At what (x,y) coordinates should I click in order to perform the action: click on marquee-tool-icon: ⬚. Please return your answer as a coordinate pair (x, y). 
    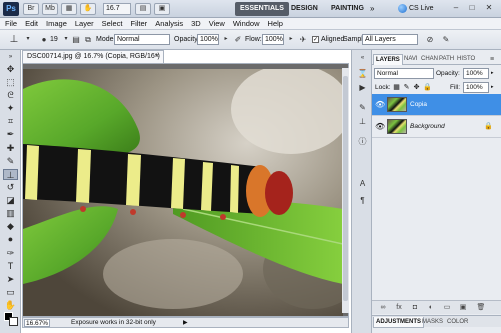
    Looking at the image, I should click on (10, 82).